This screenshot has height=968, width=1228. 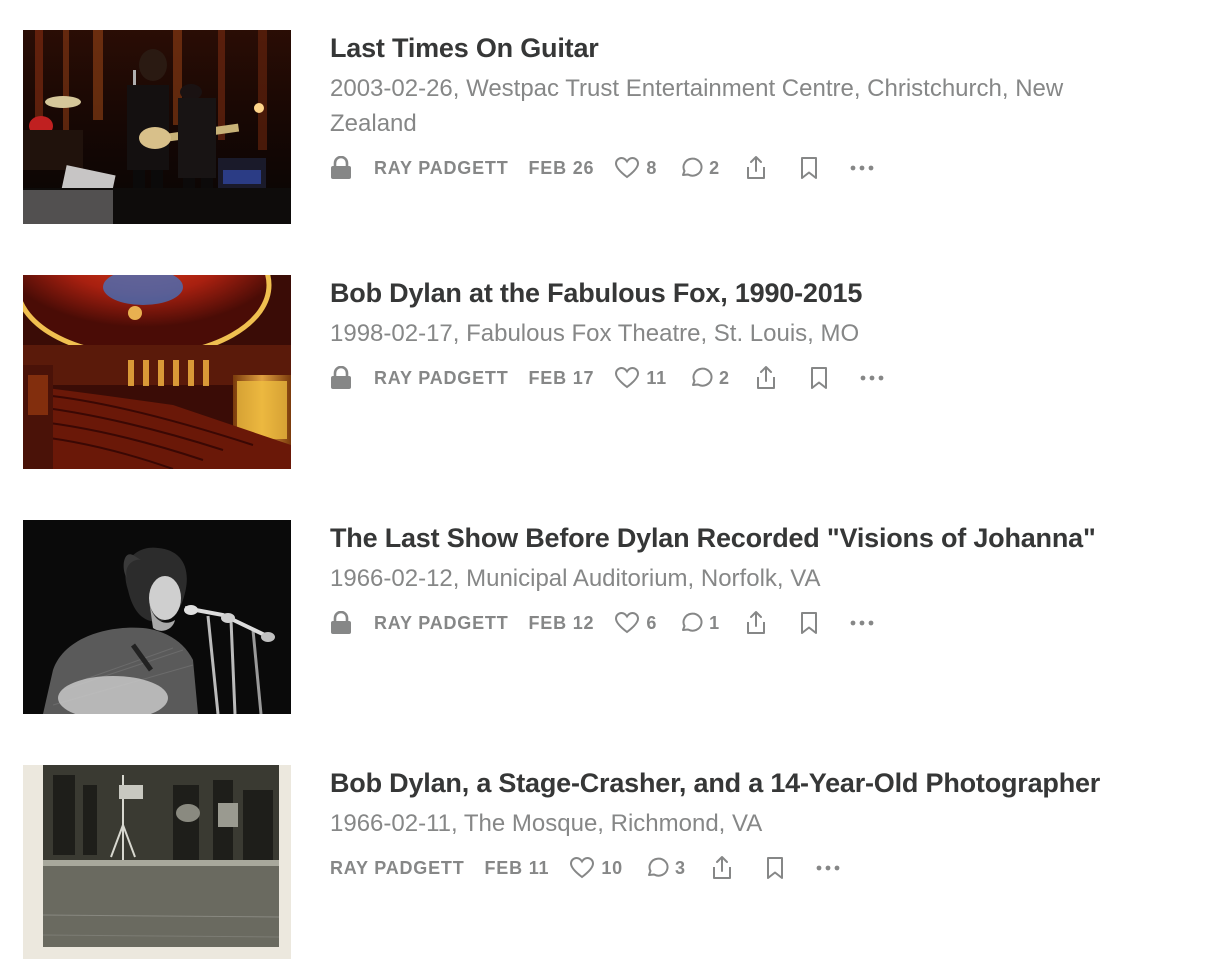 I want to click on vintage-stage-photo, so click(x=157, y=862).